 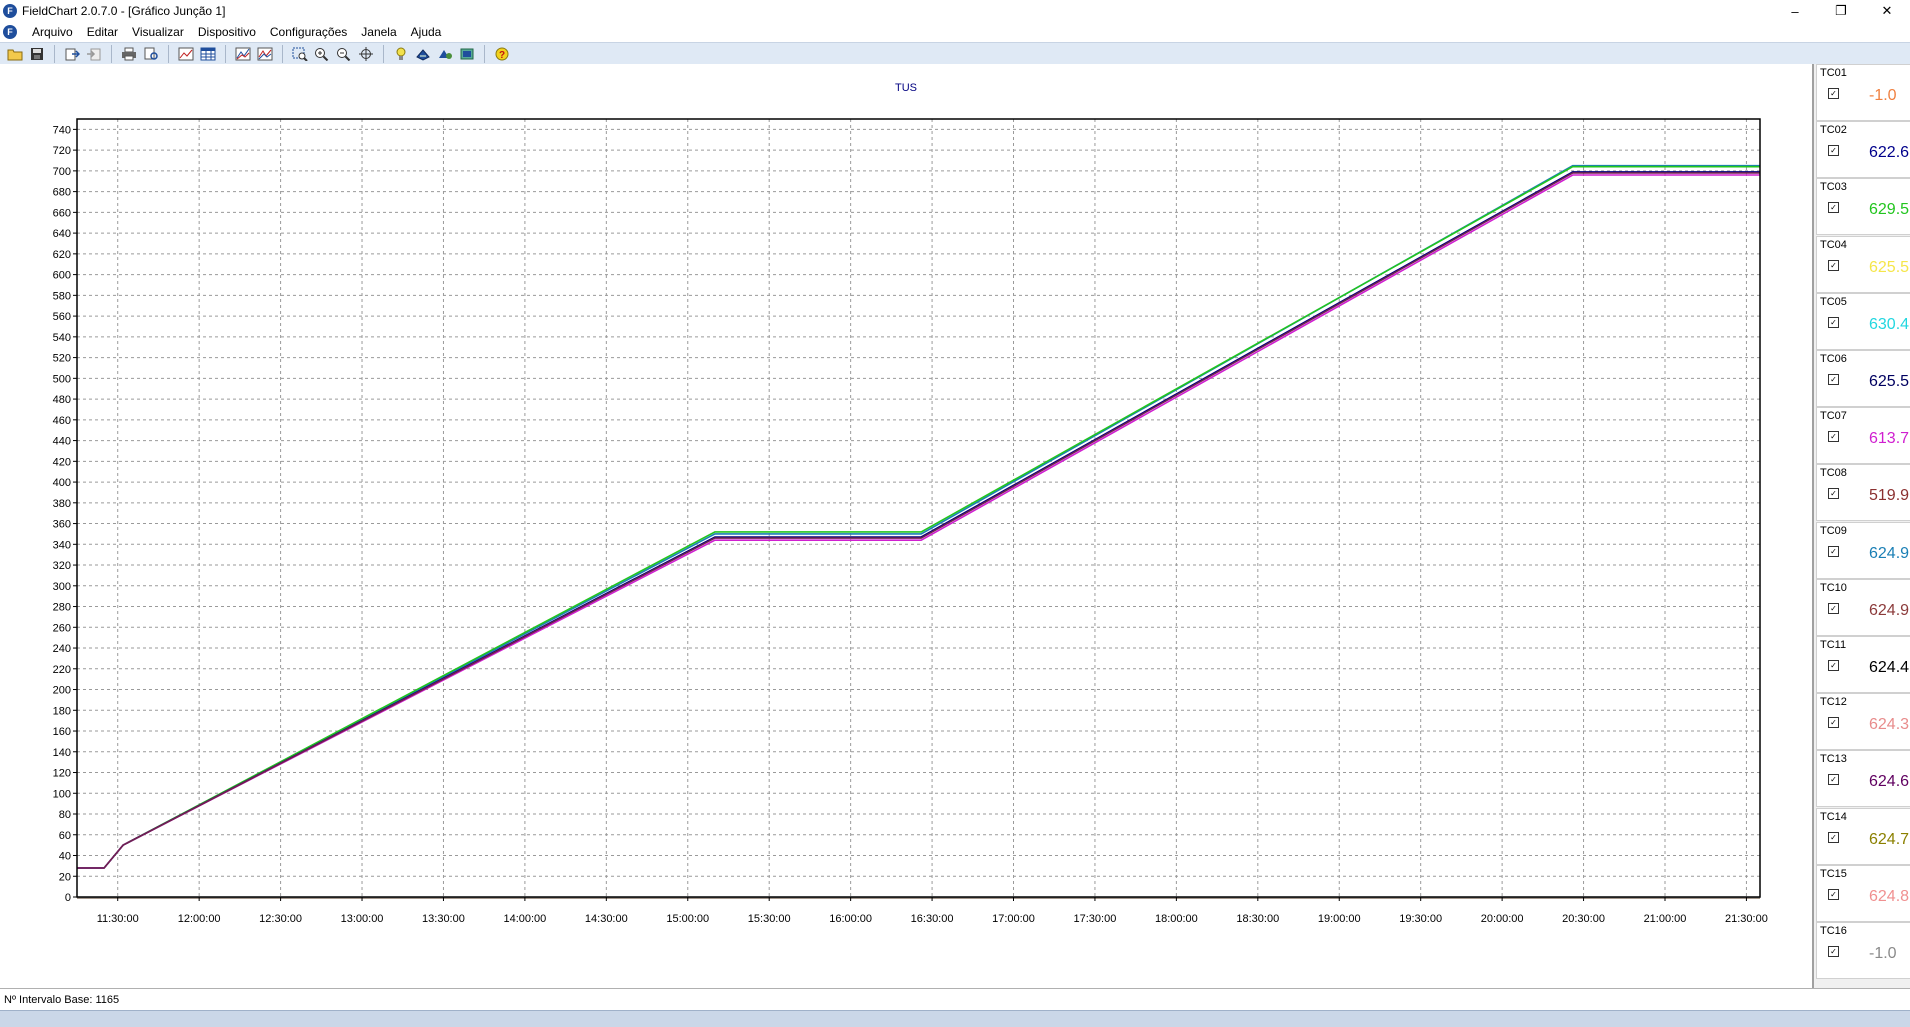 What do you see at coordinates (1833, 73) in the screenshot?
I see `channel-label: TC01` at bounding box center [1833, 73].